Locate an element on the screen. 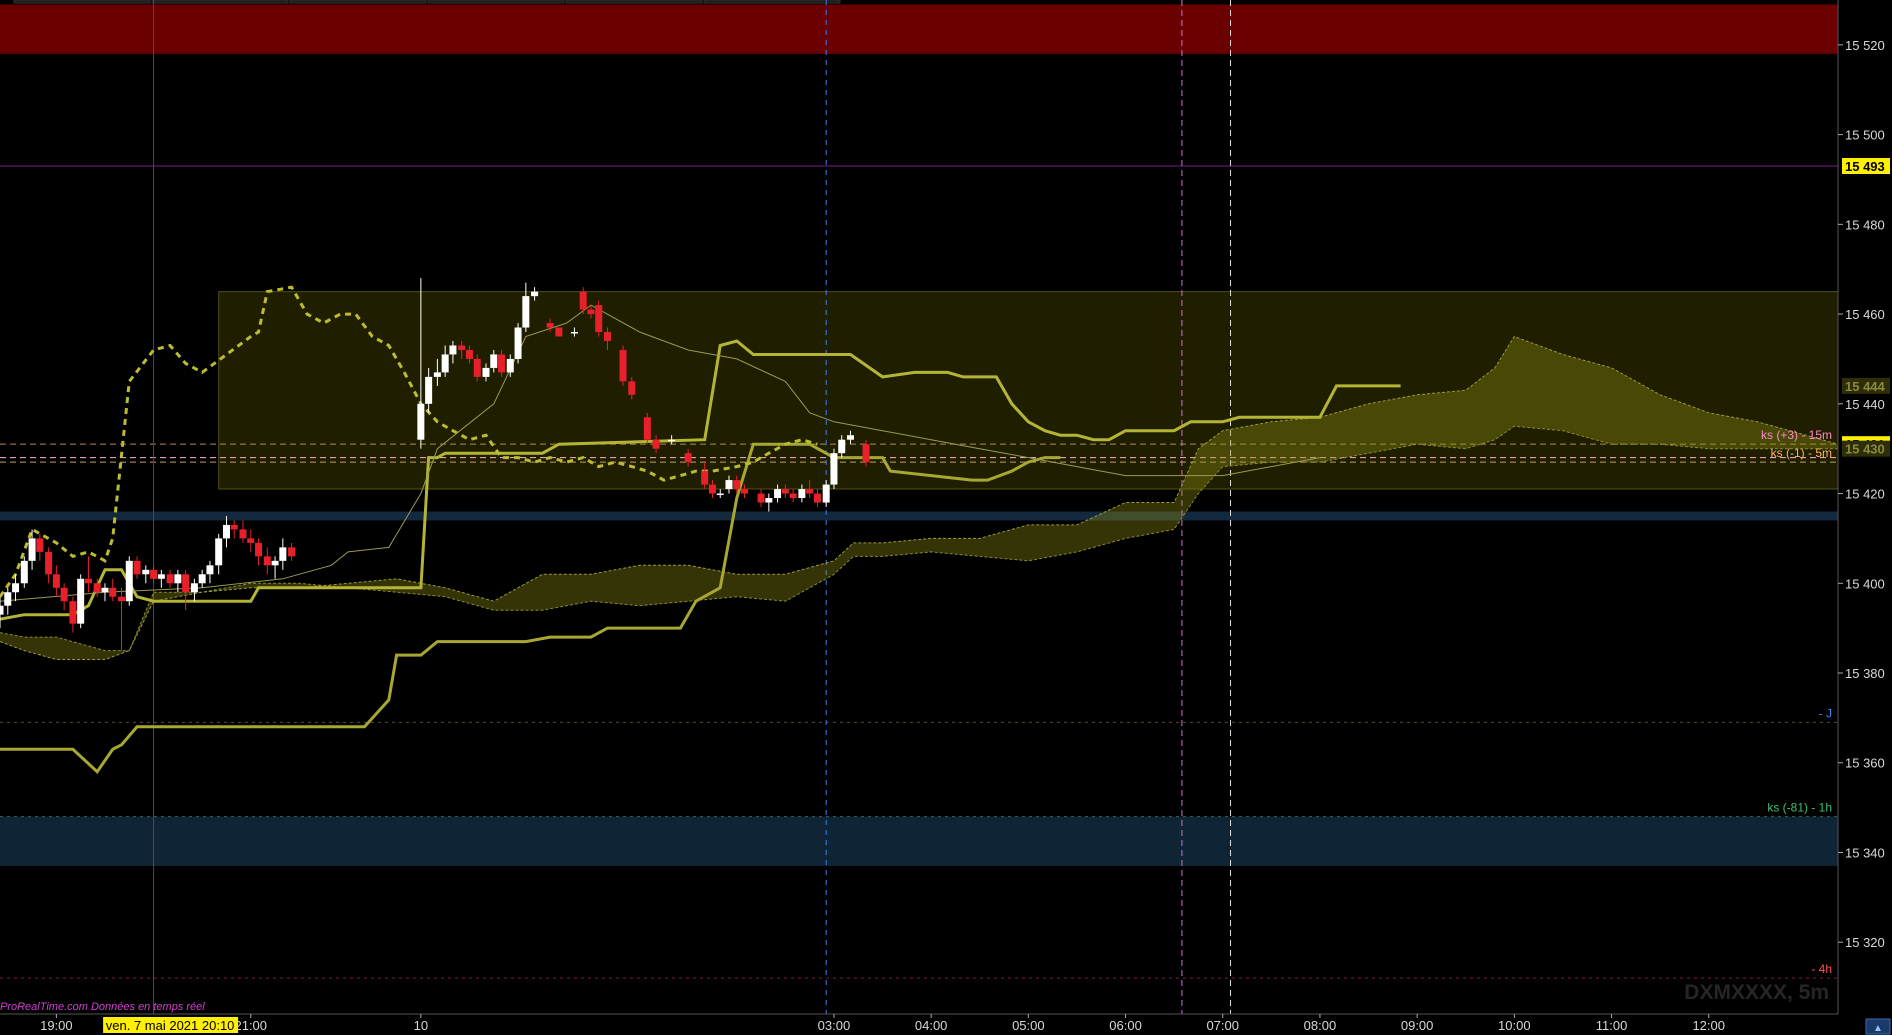 This screenshot has height=1035, width=1892. y-tick-label: 15 500 is located at coordinates (1865, 135).